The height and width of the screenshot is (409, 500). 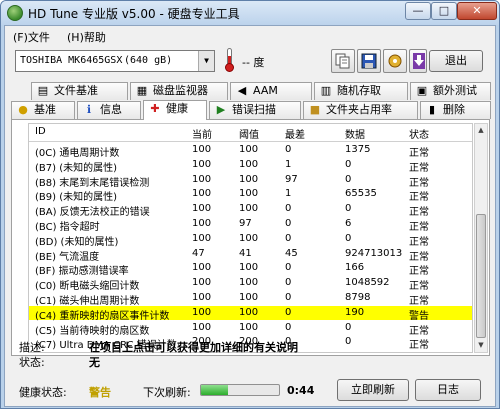 What do you see at coordinates (249, 133) in the screenshot?
I see `column-header-threshold: 阈值` at bounding box center [249, 133].